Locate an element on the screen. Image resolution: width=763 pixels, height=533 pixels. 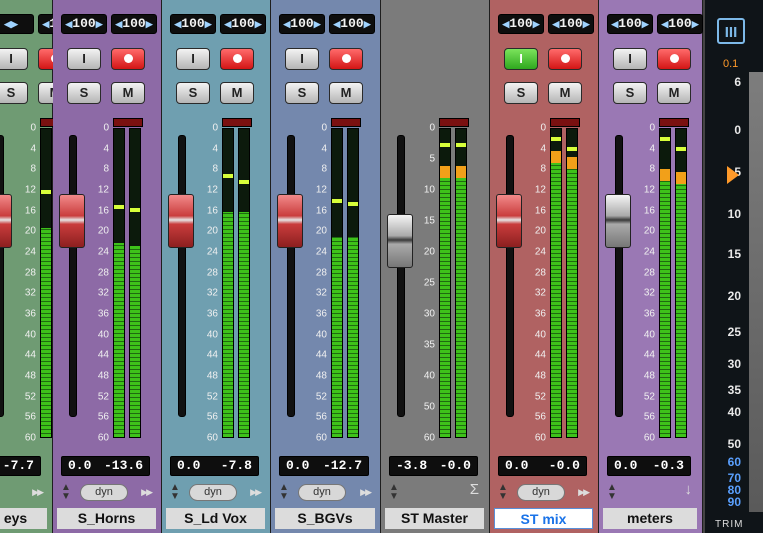
pan-value: 100 is located at coordinates (680, 23).